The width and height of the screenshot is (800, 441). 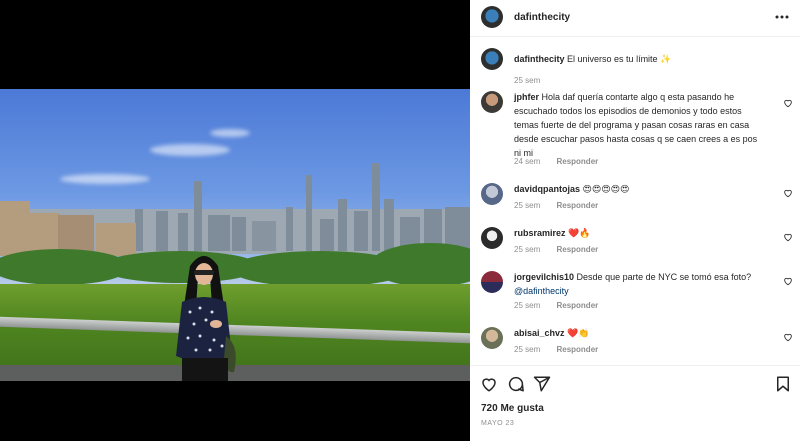 I want to click on post-header: dafinthecity, so click(x=635, y=18).